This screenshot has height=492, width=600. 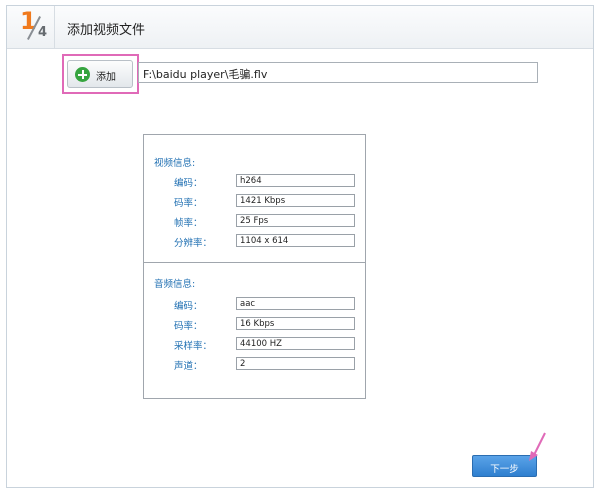 I want to click on section-divider, so click(x=254, y=262).